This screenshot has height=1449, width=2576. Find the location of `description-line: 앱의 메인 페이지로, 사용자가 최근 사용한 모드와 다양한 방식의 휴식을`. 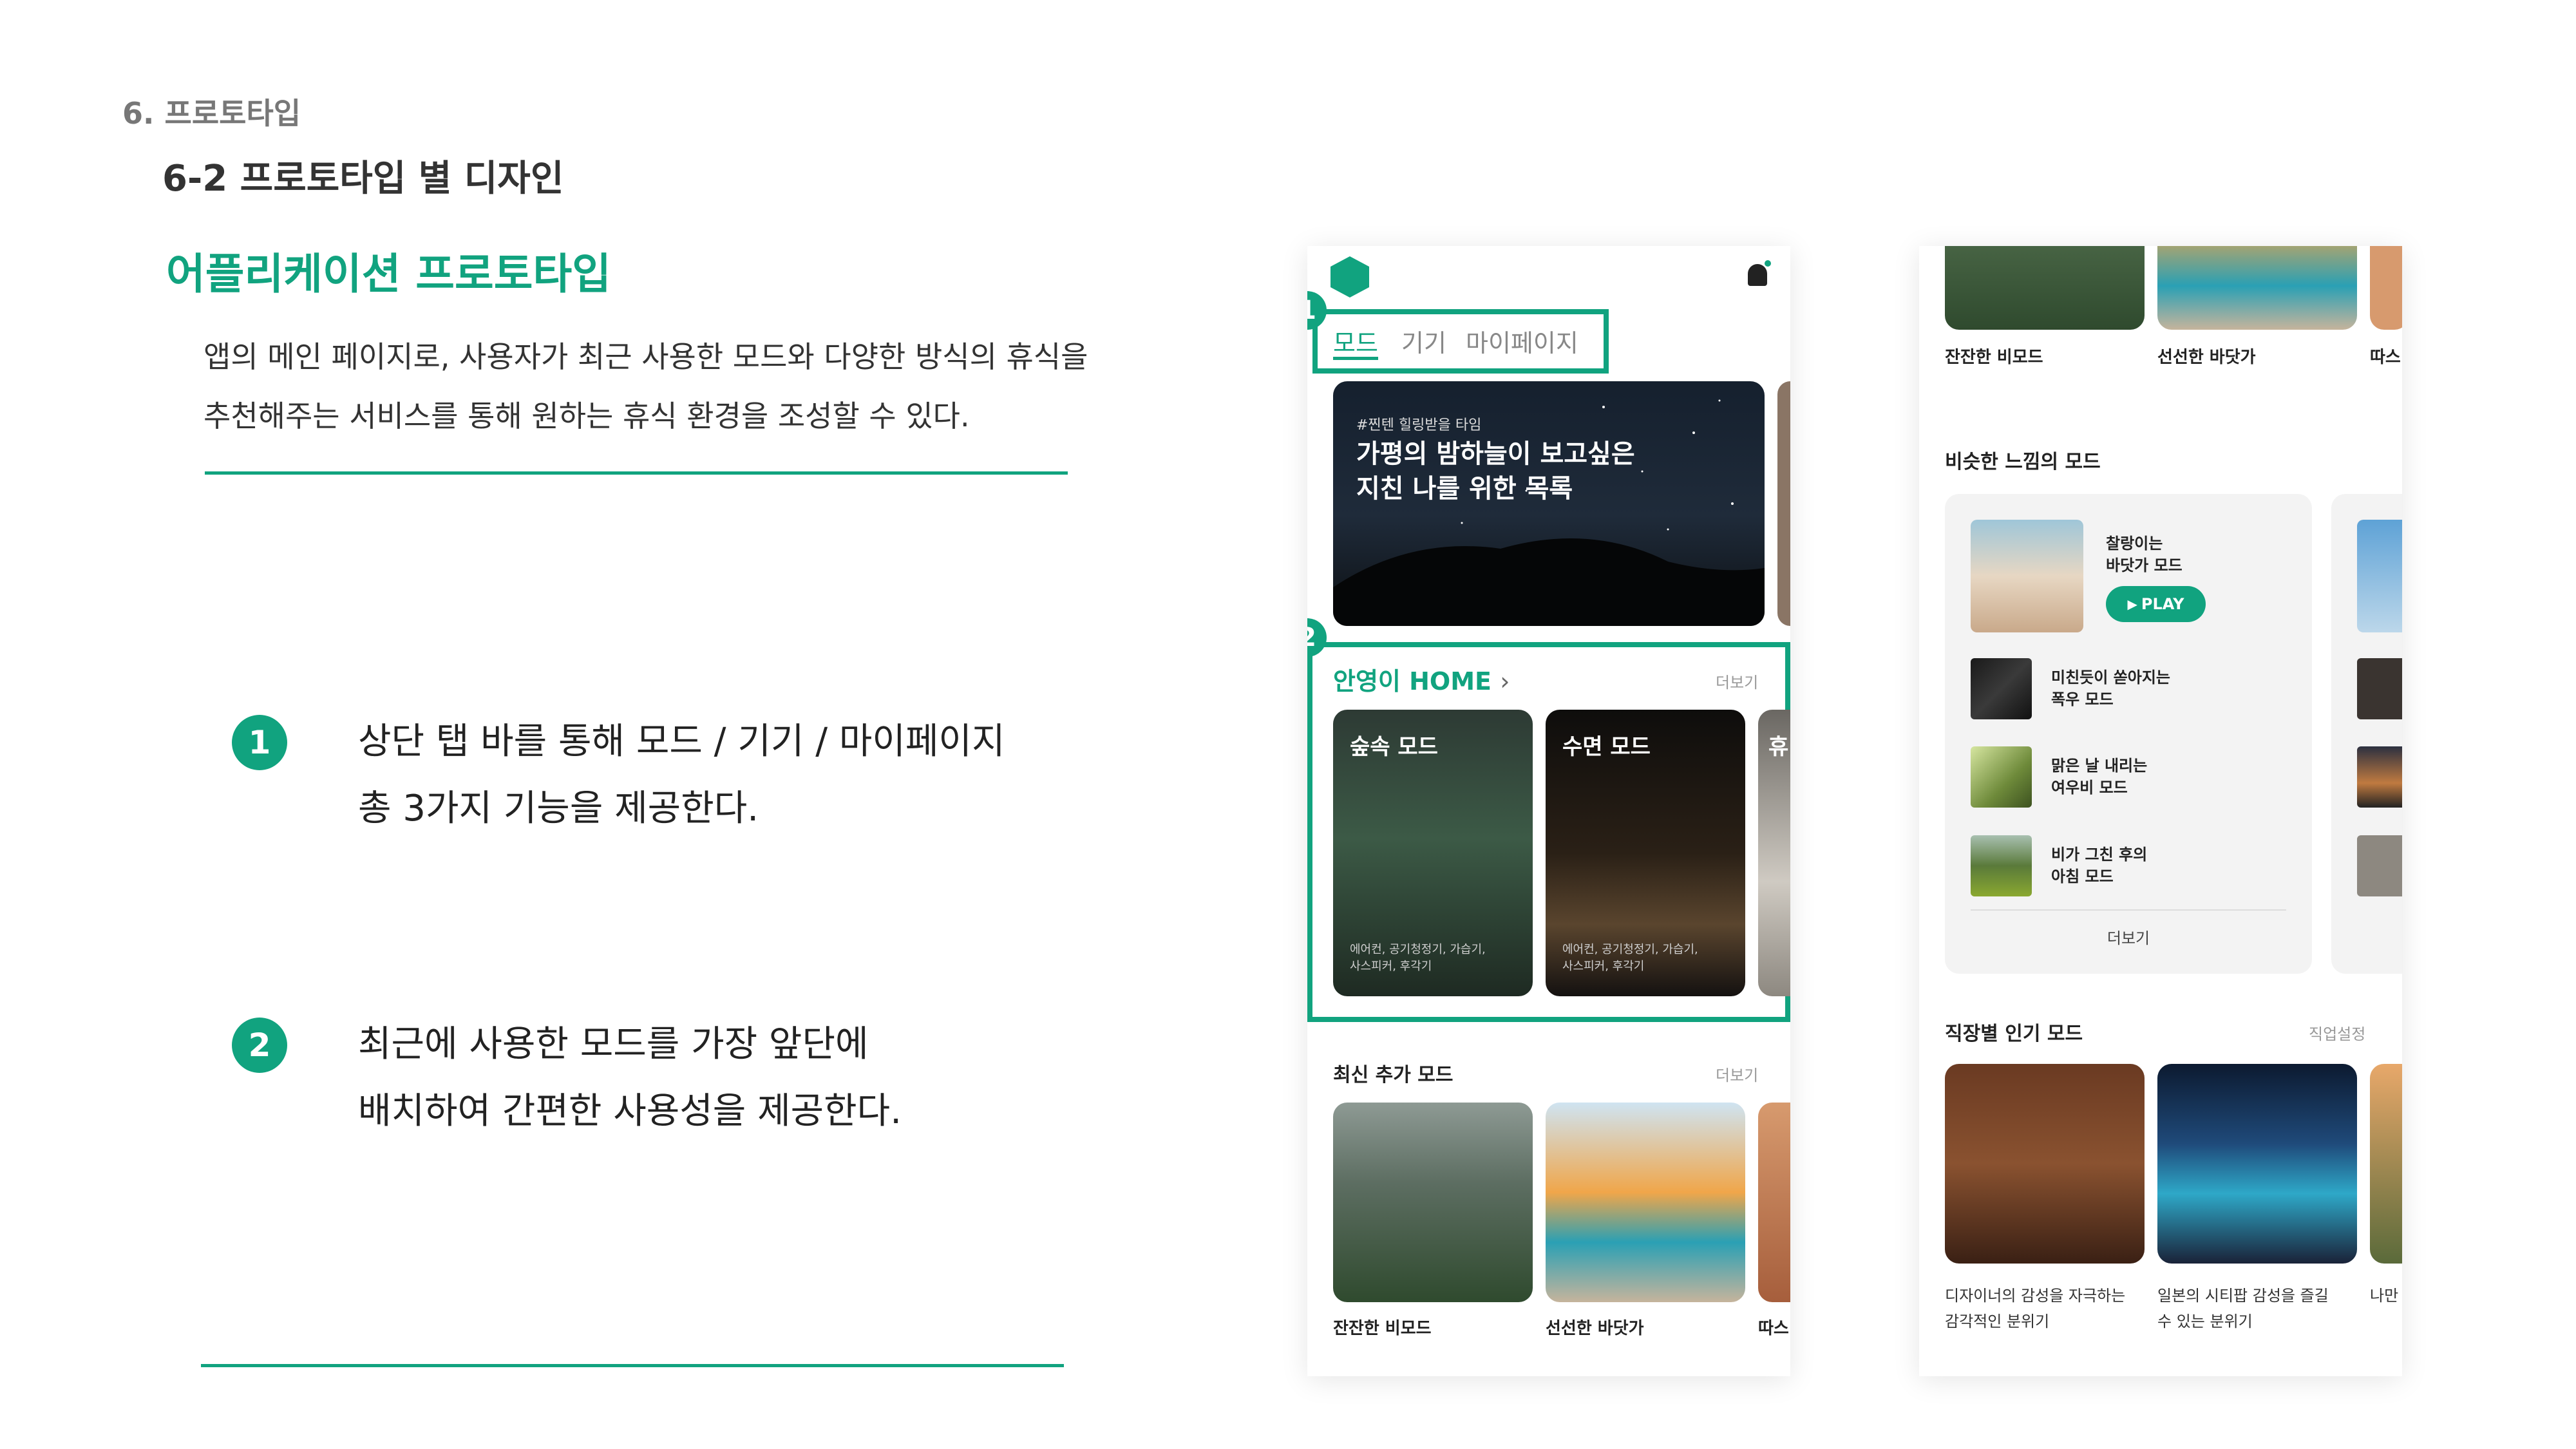

description-line: 앱의 메인 페이지로, 사용자가 최근 사용한 모드와 다양한 방식의 휴식을 is located at coordinates (646, 356).